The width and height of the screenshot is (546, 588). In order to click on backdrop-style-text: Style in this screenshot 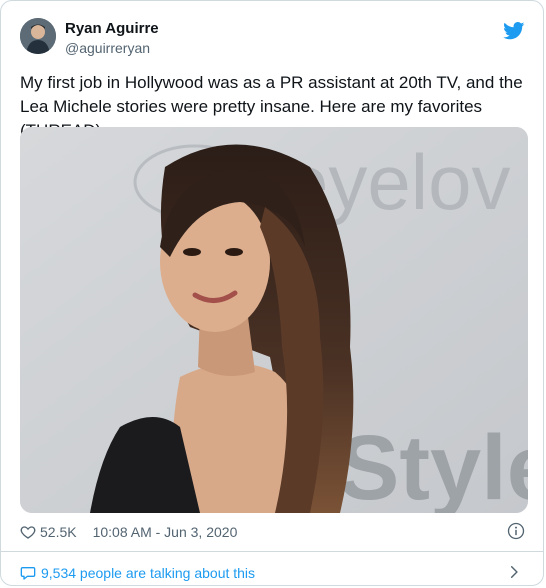, I will do `click(433, 465)`.